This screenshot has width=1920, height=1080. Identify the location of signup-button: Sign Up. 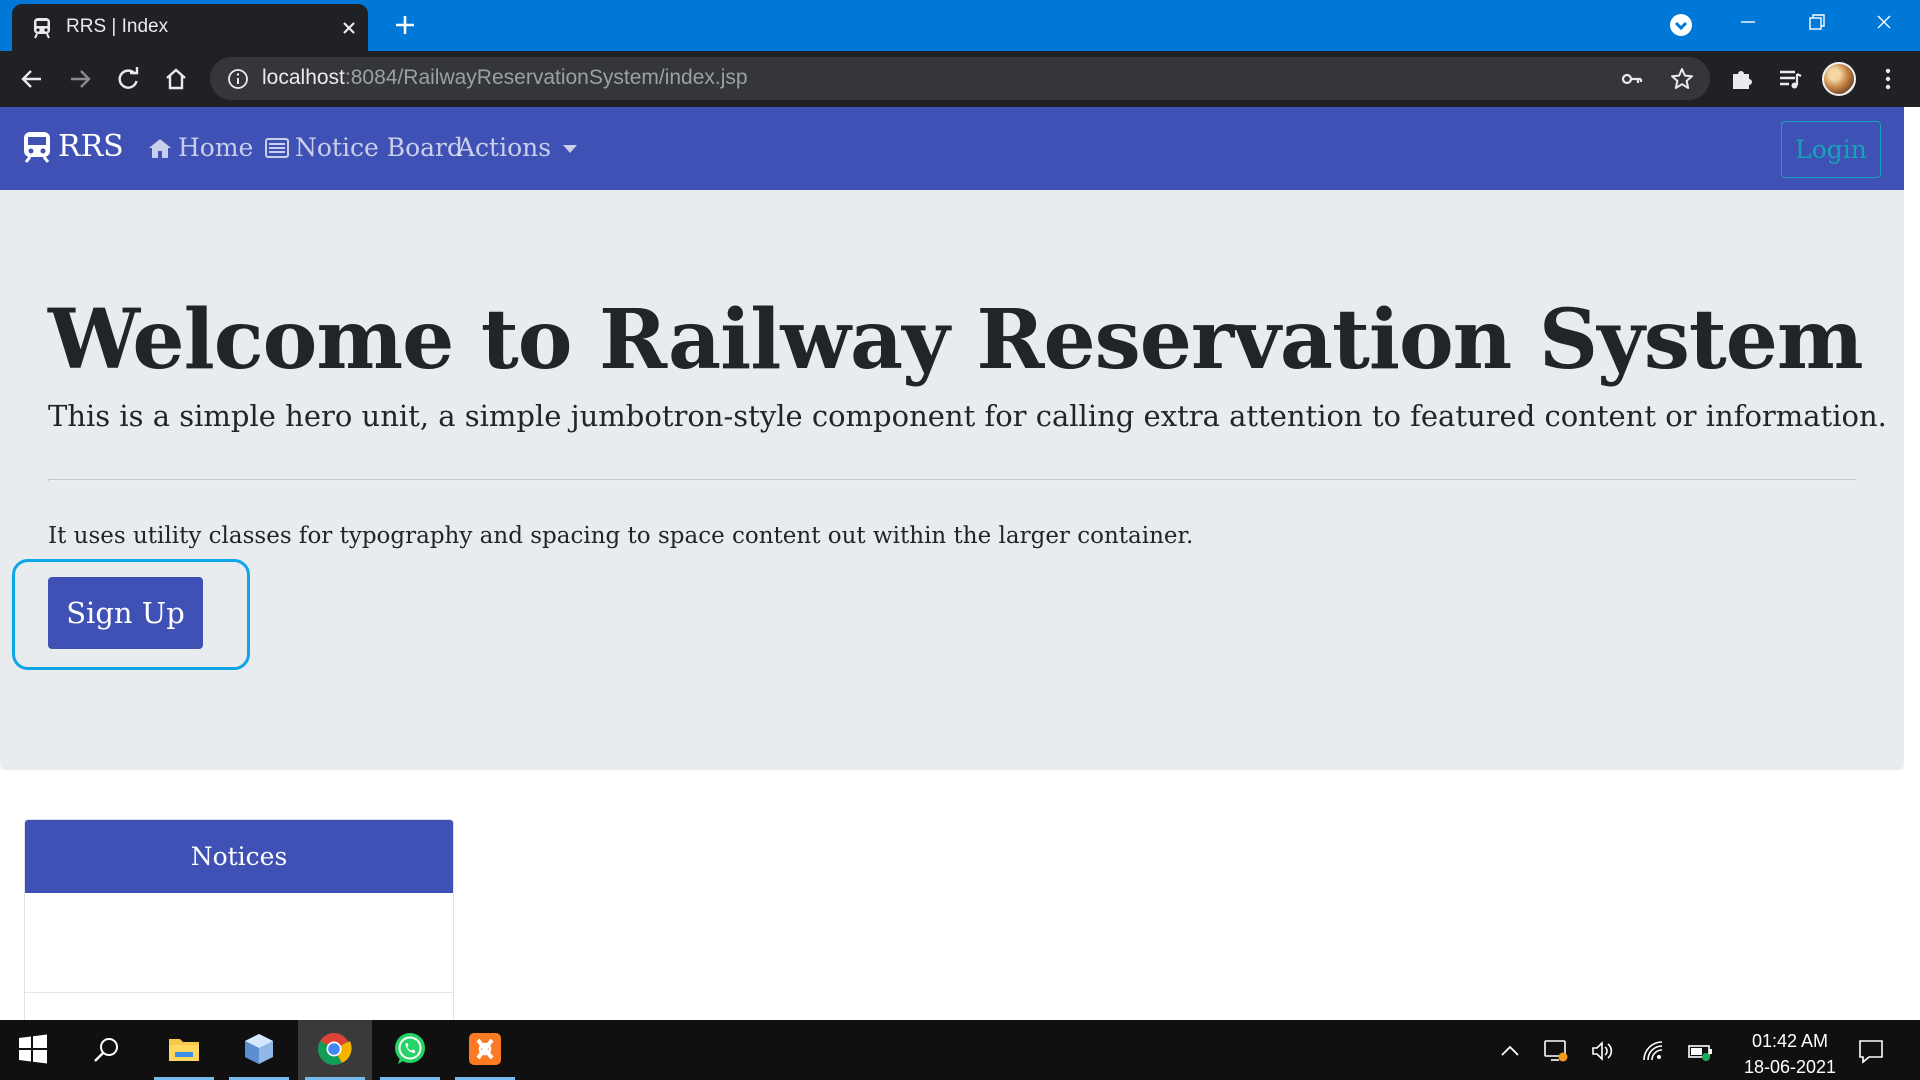
(125, 613).